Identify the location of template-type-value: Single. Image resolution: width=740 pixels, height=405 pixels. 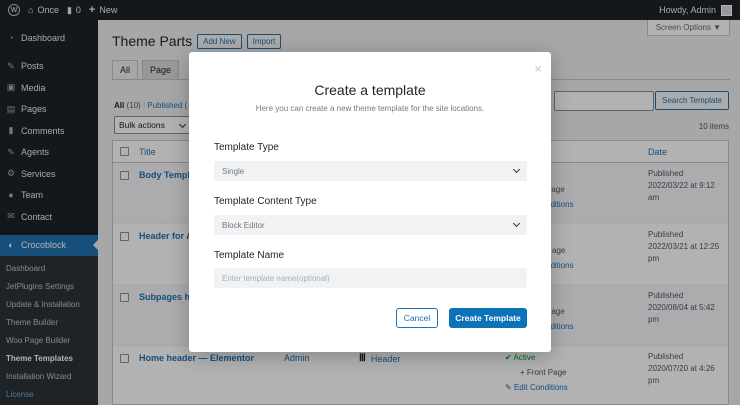
(233, 171).